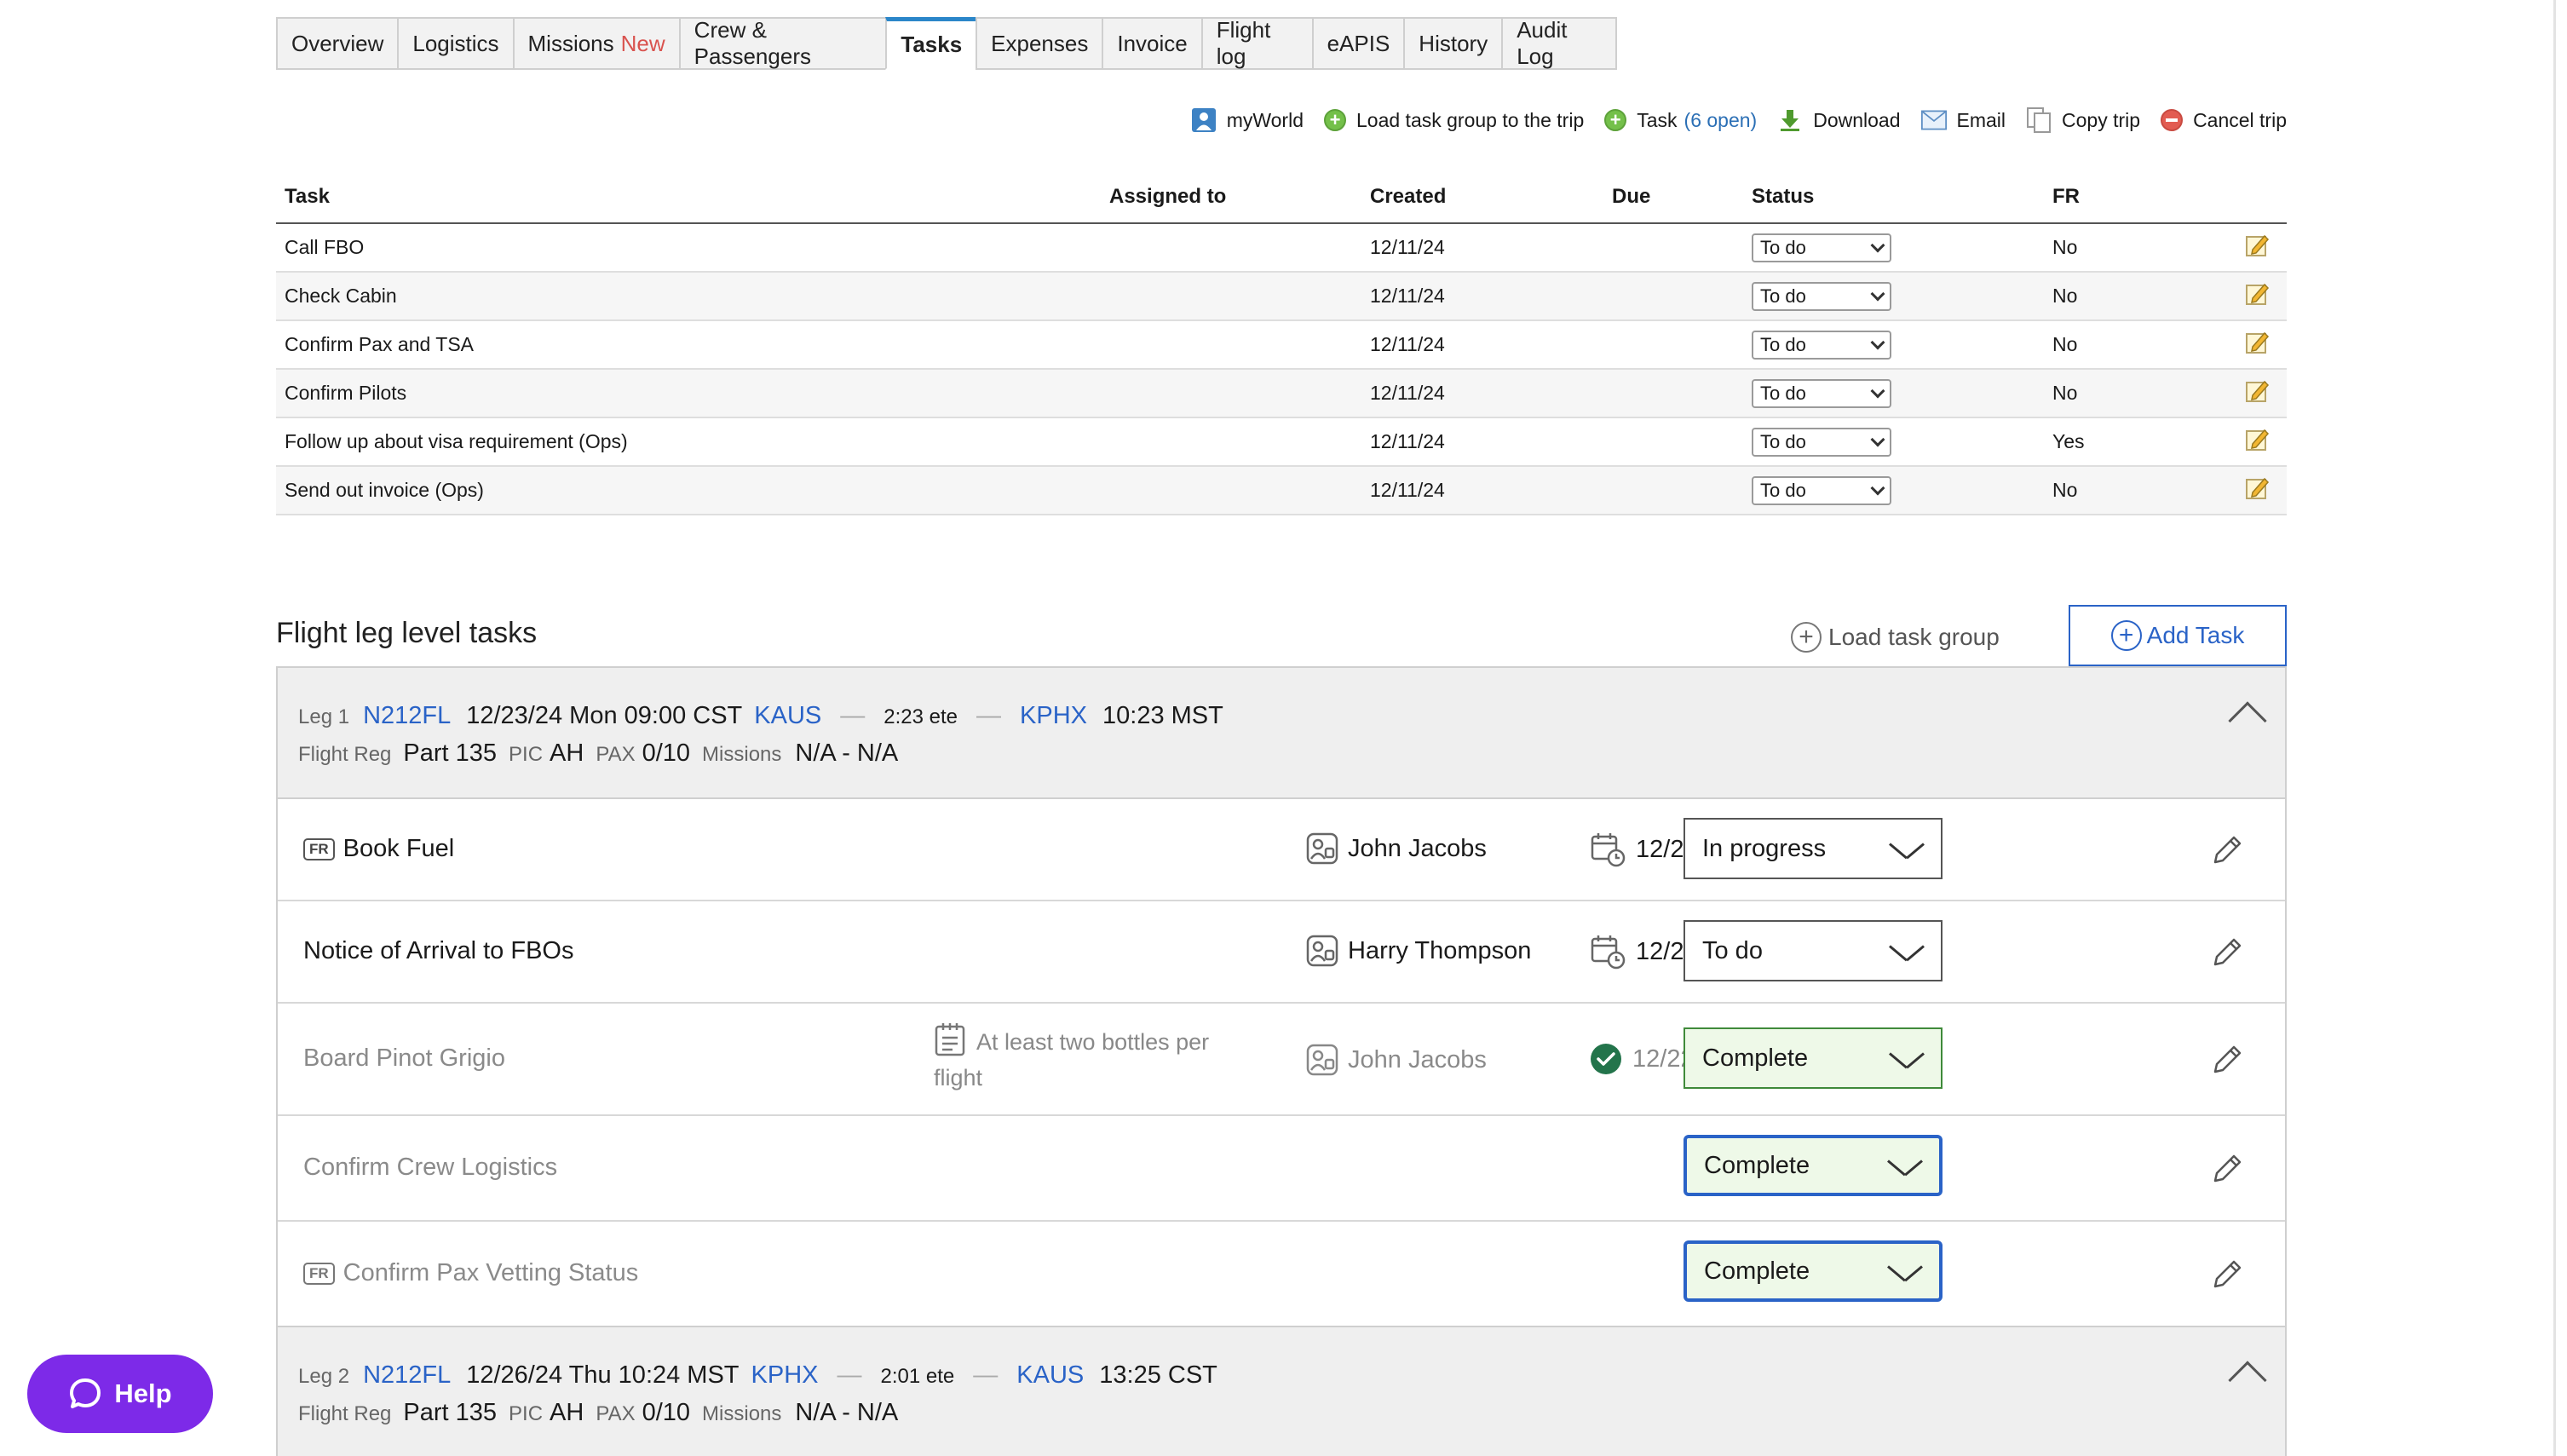 The image size is (2567, 1456). Describe the element at coordinates (120, 1394) in the screenshot. I see `help-button: Help` at that location.